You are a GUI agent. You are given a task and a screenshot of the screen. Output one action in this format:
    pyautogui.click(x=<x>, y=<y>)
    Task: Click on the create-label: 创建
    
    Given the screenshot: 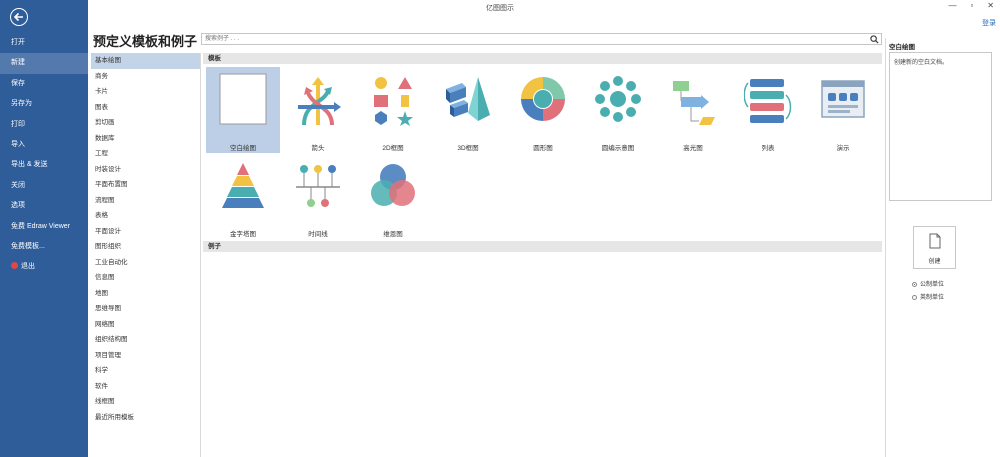 What is the action you would take?
    pyautogui.click(x=934, y=262)
    